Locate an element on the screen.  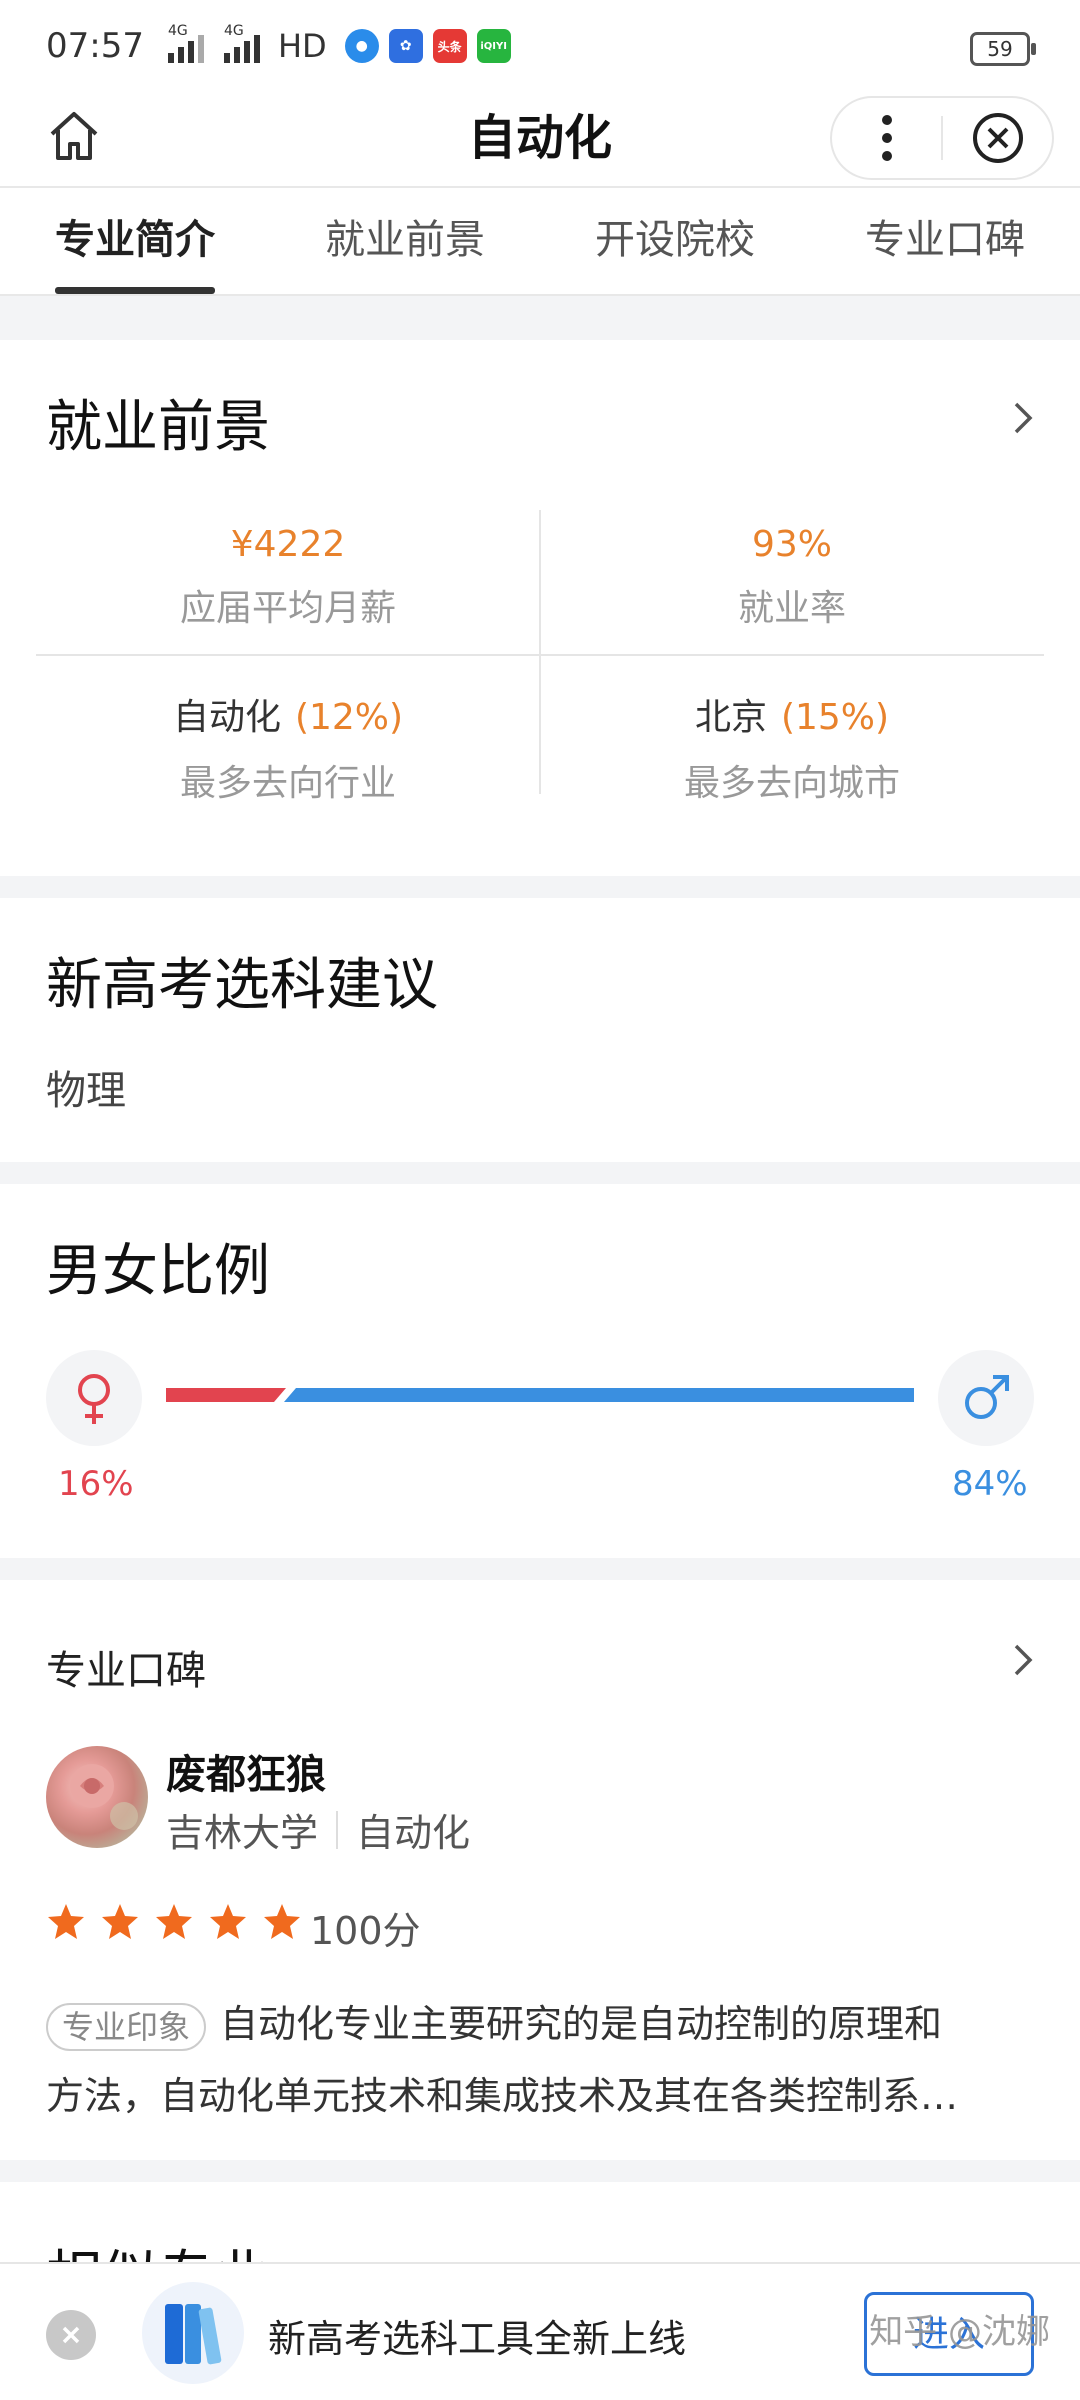
nav-bar: 自动化 is located at coordinates (540, 140).